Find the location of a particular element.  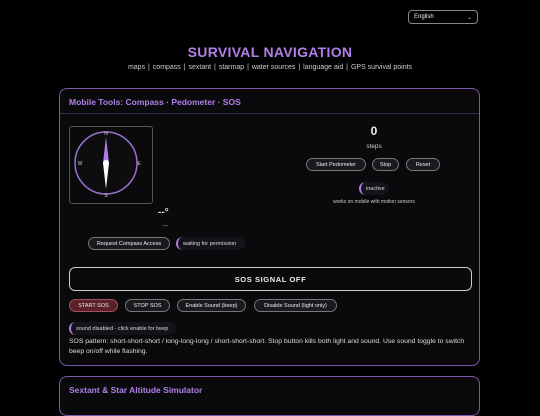

sos-signal-display: SOS SIGNAL OFF is located at coordinates (270, 279).